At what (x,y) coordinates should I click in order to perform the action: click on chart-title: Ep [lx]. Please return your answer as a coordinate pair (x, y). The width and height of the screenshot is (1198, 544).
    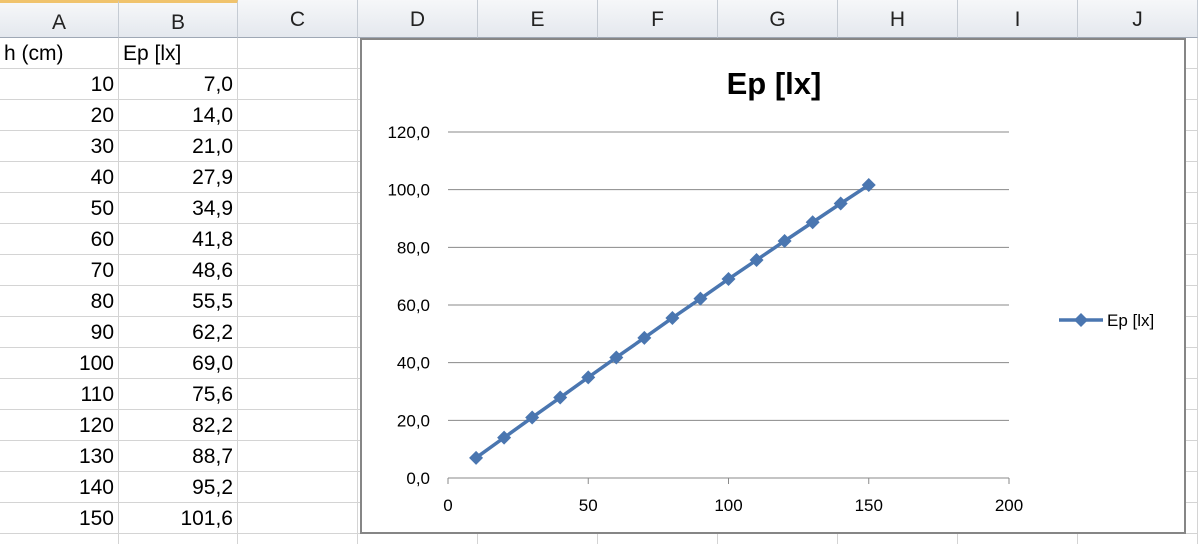
    Looking at the image, I should click on (774, 83).